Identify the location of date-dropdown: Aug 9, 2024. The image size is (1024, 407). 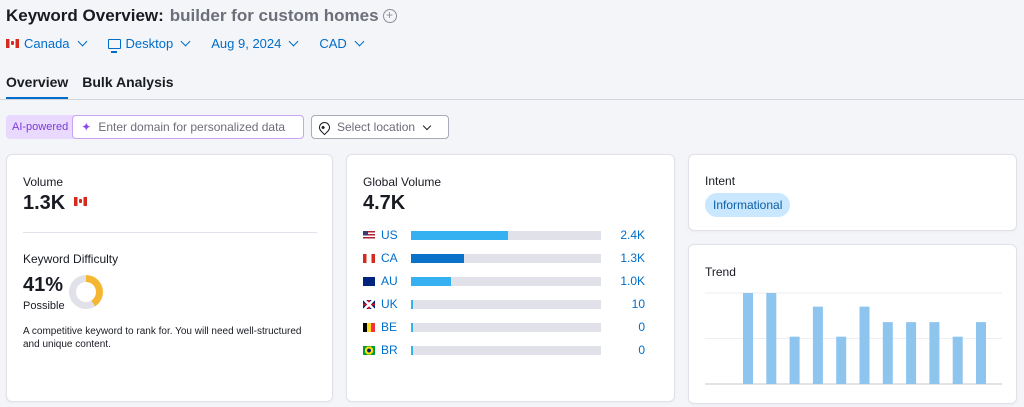
(255, 43).